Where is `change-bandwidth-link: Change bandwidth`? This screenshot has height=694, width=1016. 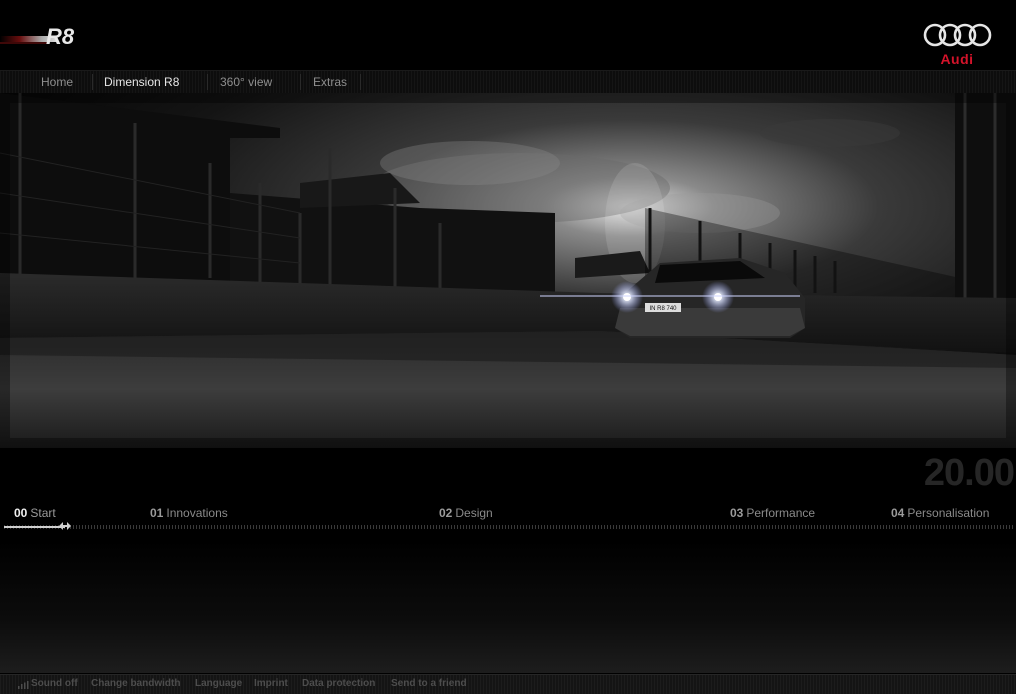 change-bandwidth-link: Change bandwidth is located at coordinates (135, 683).